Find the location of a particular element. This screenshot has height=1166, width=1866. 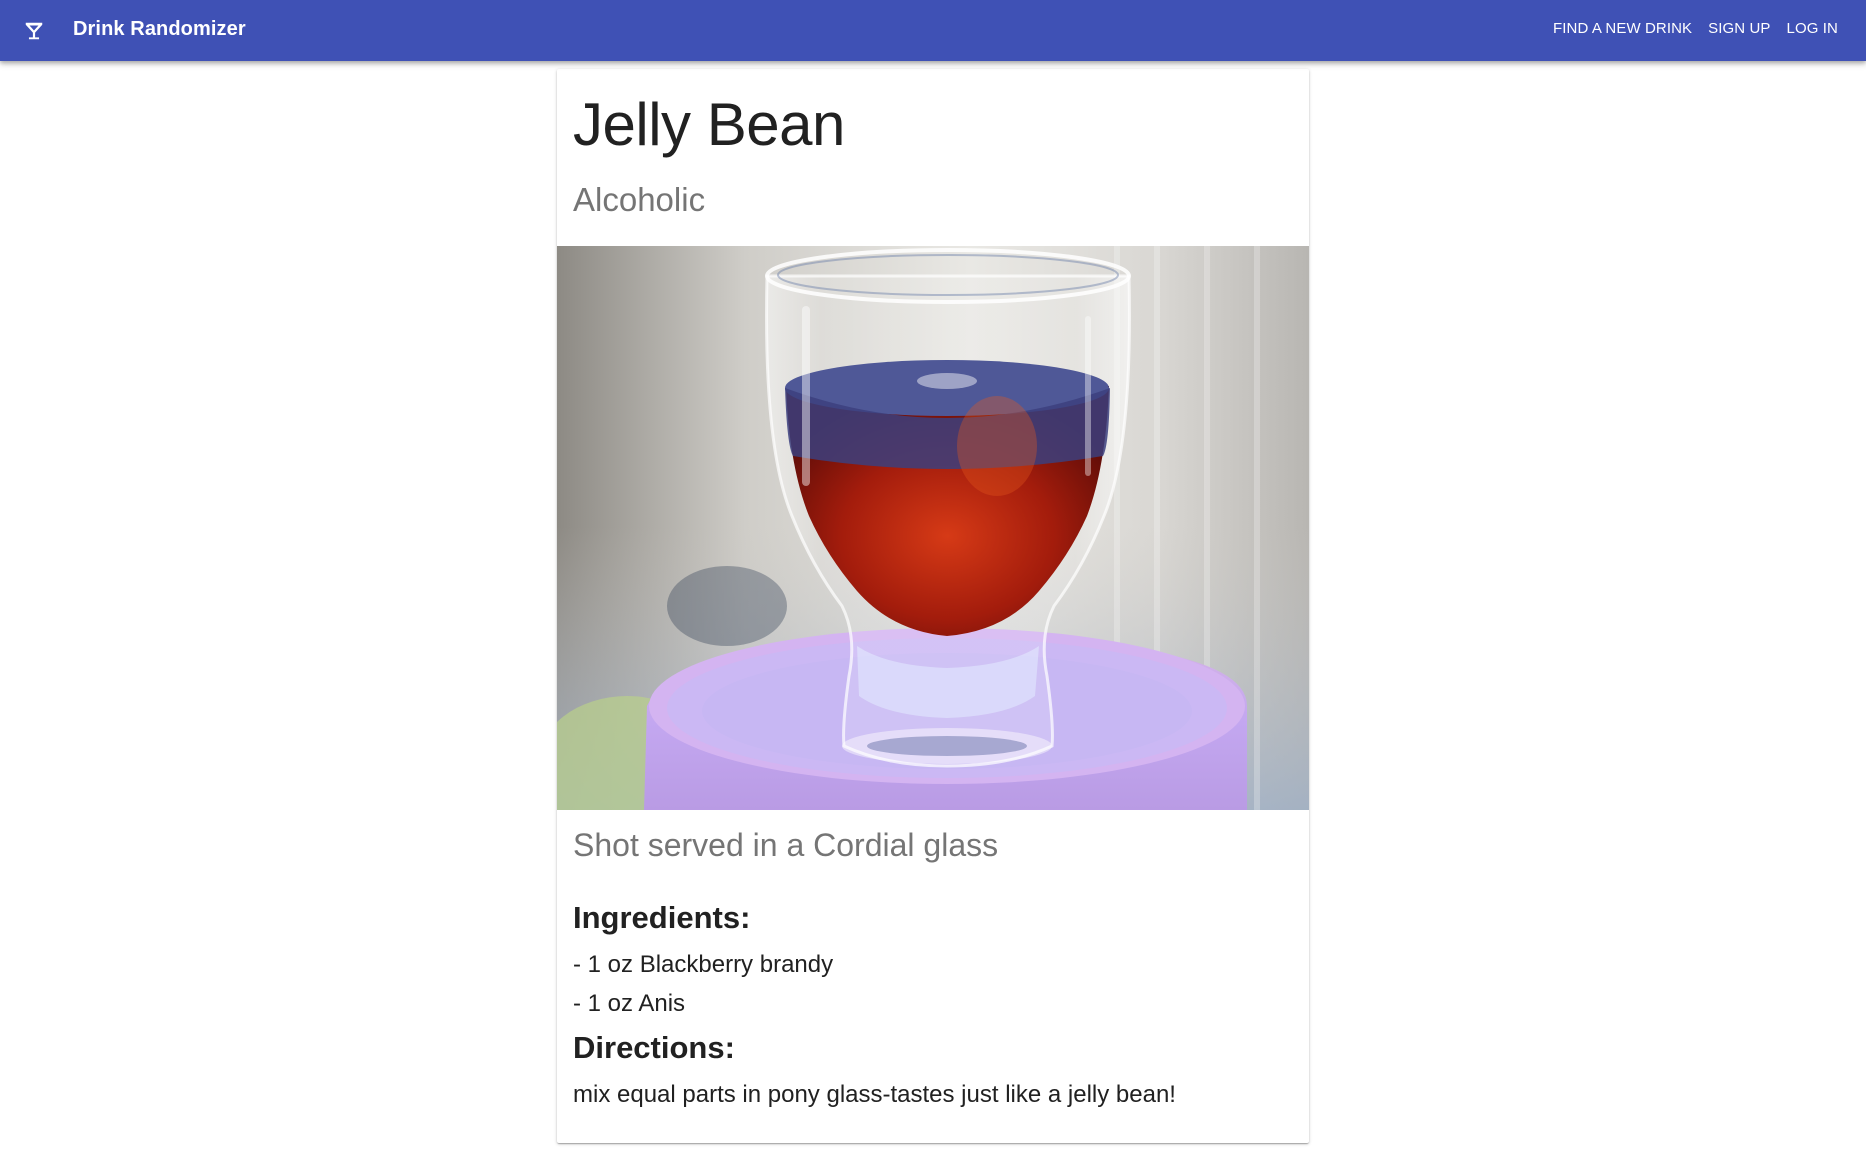

find-new-drink-button: FIND A NEW DRINK is located at coordinates (1622, 29).